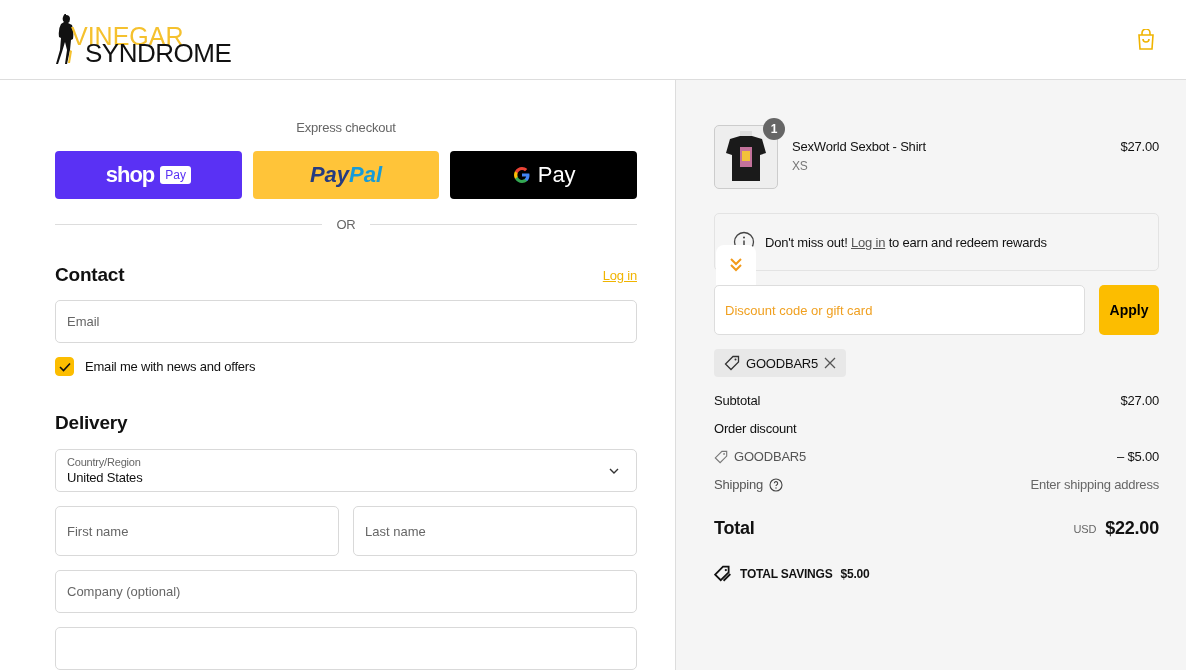 This screenshot has height=671, width=1186. What do you see at coordinates (543, 175) in the screenshot?
I see `google-pay-button: Pay` at bounding box center [543, 175].